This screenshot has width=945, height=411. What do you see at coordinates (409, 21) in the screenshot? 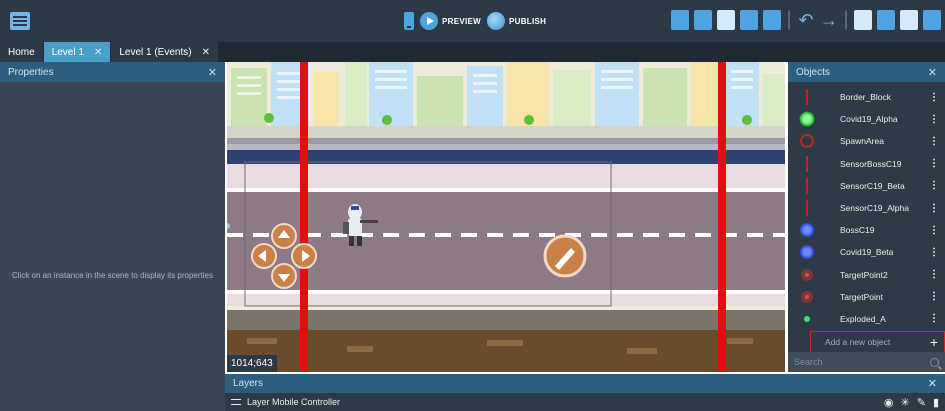
I see `mobile-preview-icon` at bounding box center [409, 21].